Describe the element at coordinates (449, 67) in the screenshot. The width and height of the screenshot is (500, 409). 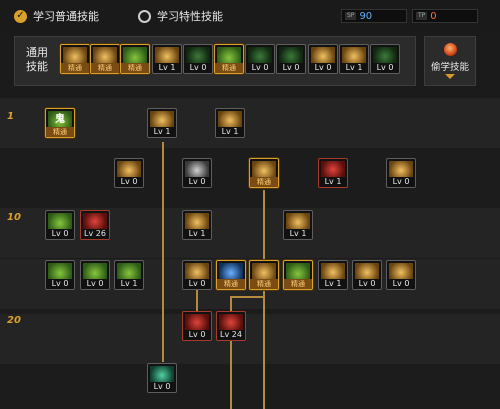
I see `steal-skills-label: 偷学技能` at that location.